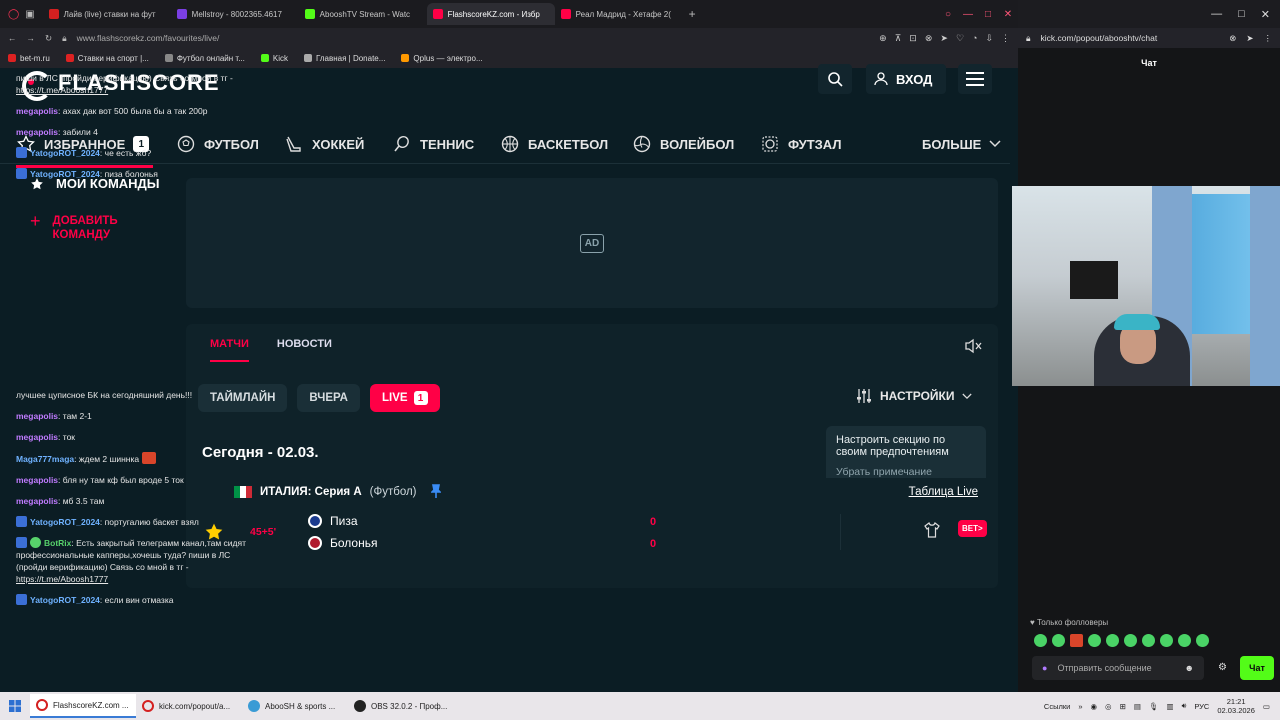  Describe the element at coordinates (961, 144) in the screenshot. I see `nav-more: БОЛЬШЕ` at that location.